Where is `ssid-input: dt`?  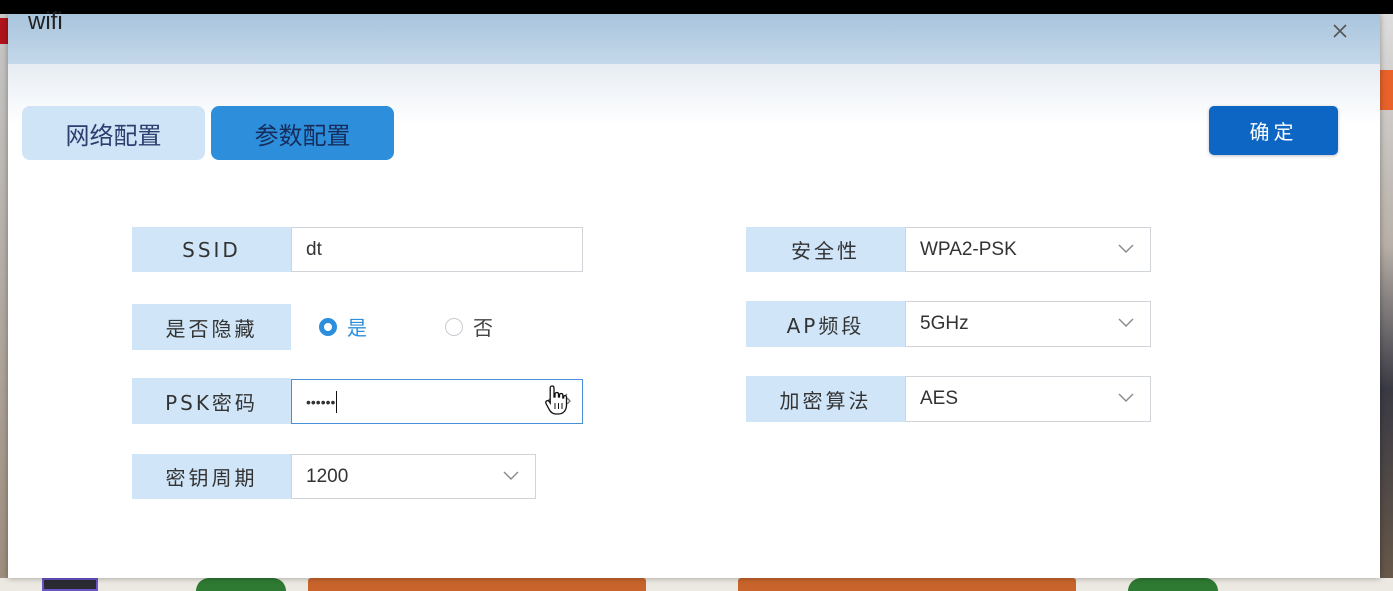
ssid-input: dt is located at coordinates (437, 249).